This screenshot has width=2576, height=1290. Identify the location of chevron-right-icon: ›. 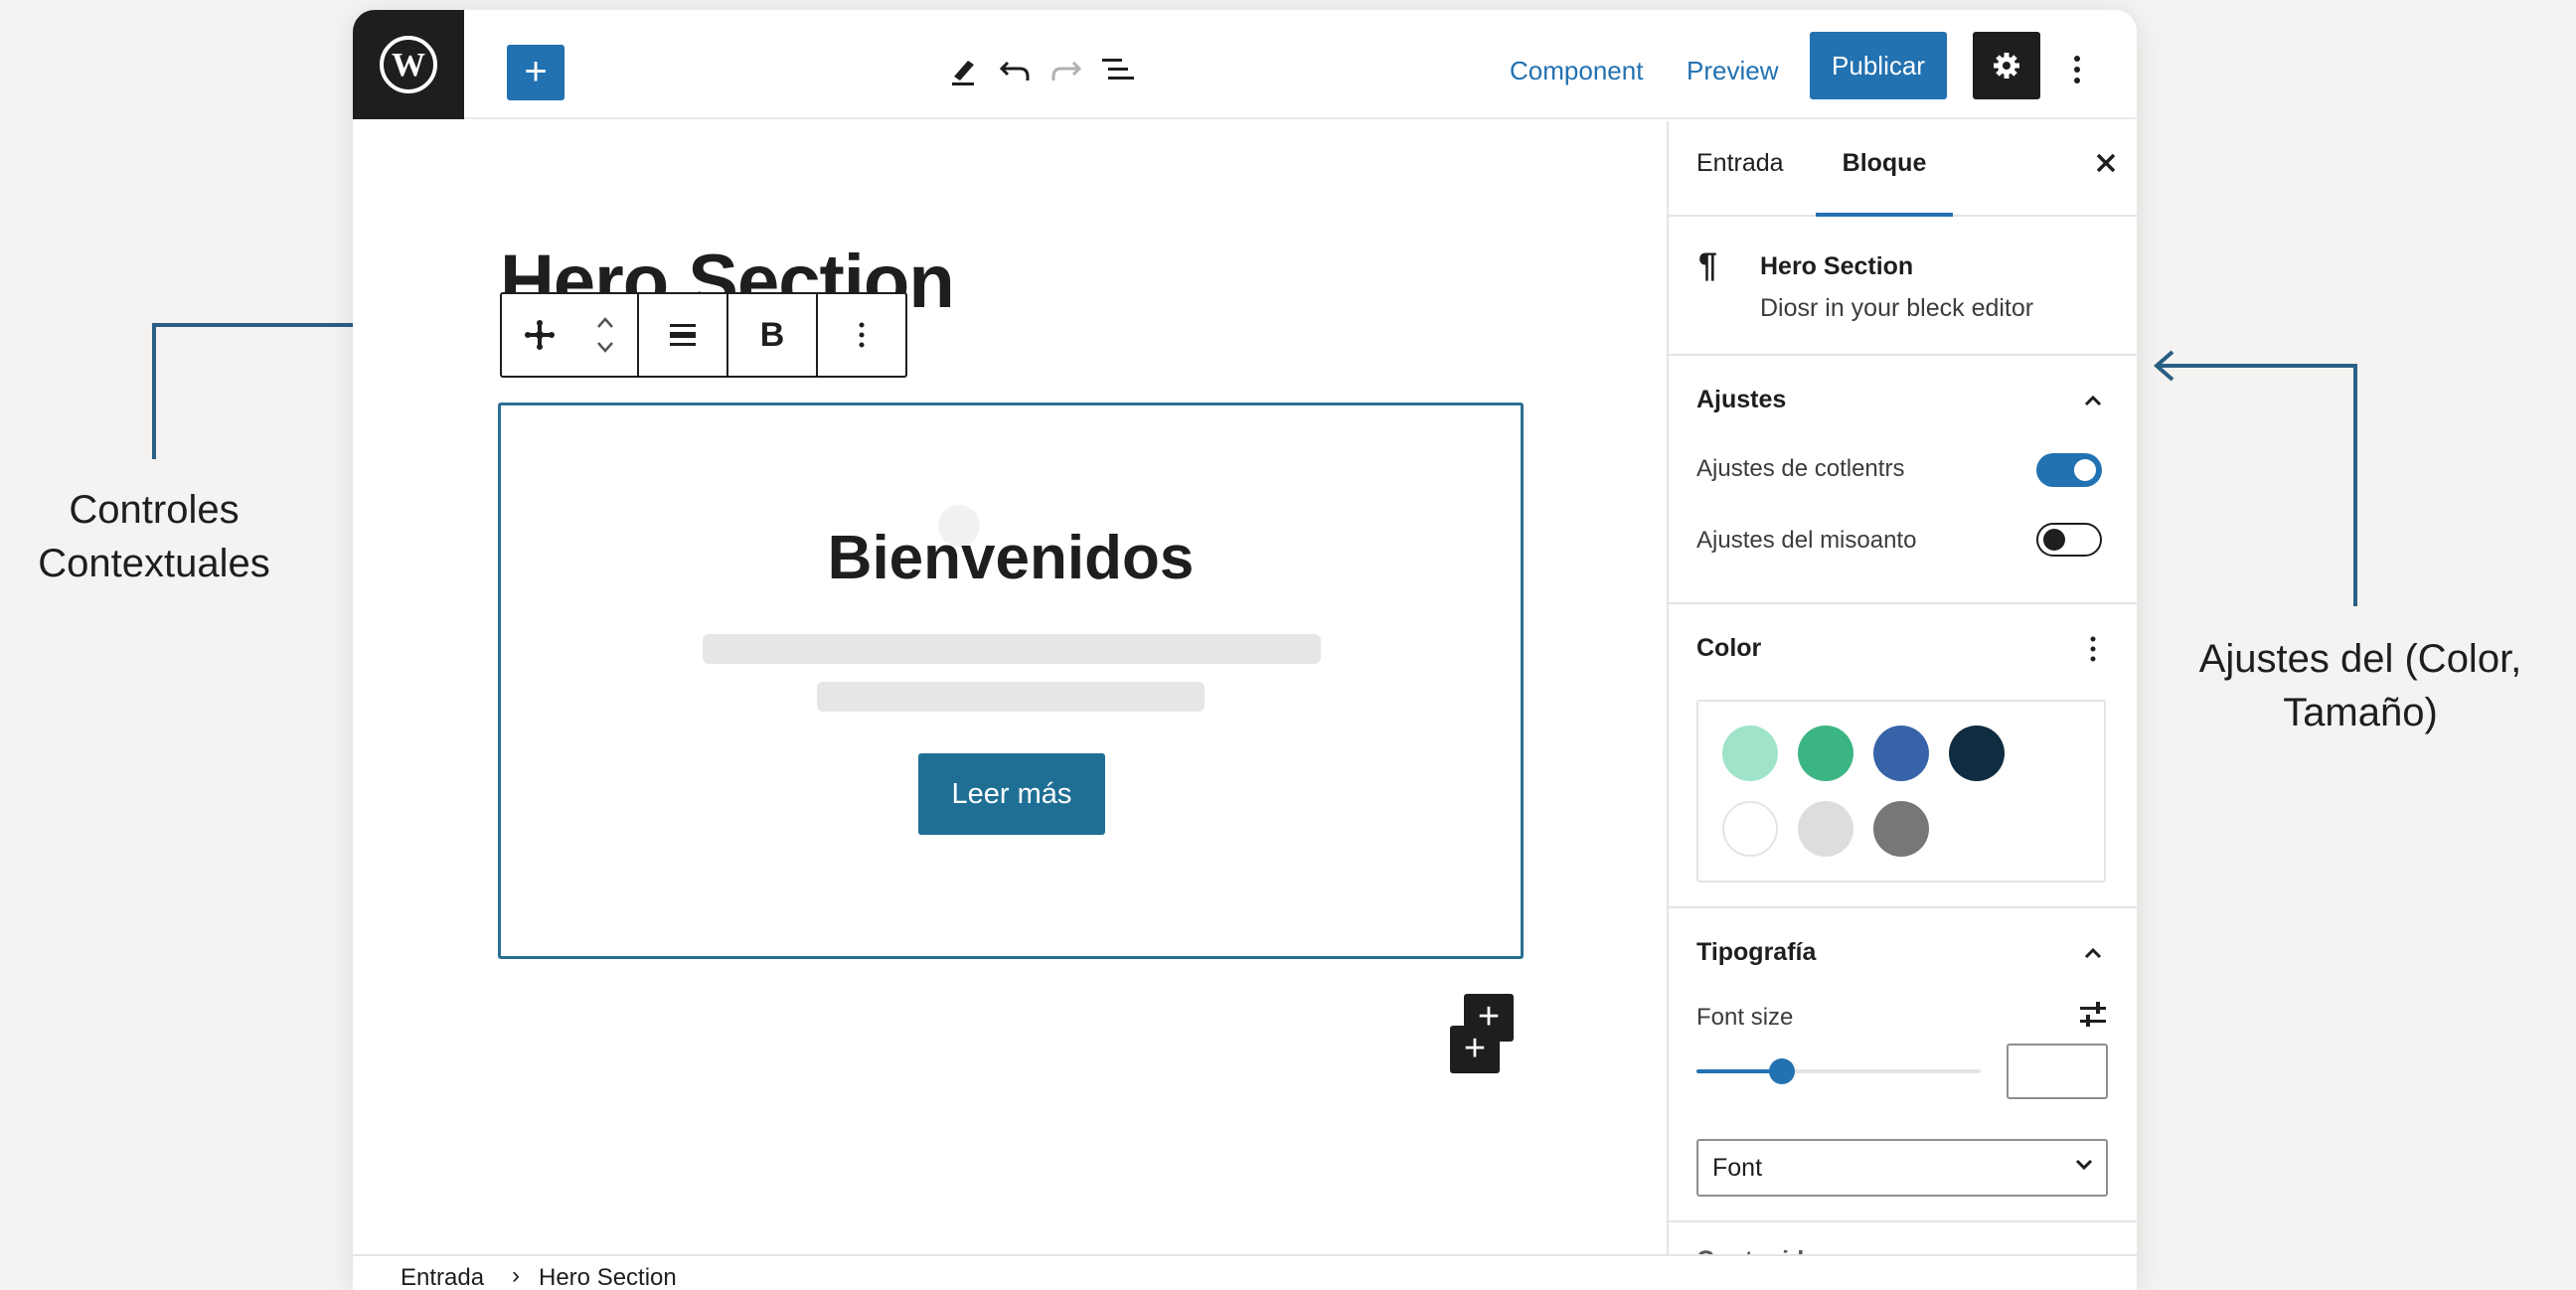
(516, 1275).